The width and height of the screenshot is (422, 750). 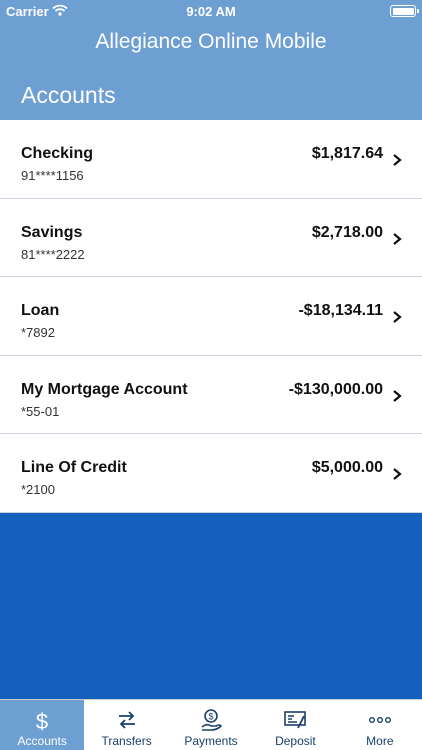 I want to click on tab-label: Accounts, so click(x=42, y=741).